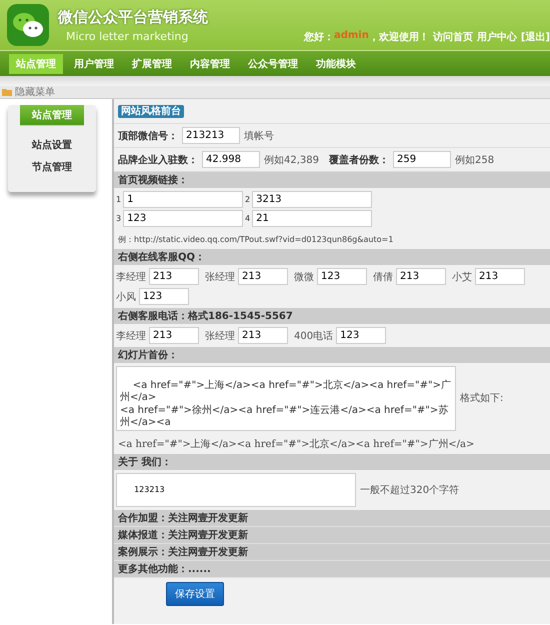  What do you see at coordinates (119, 218) in the screenshot?
I see `link-index: 3` at bounding box center [119, 218].